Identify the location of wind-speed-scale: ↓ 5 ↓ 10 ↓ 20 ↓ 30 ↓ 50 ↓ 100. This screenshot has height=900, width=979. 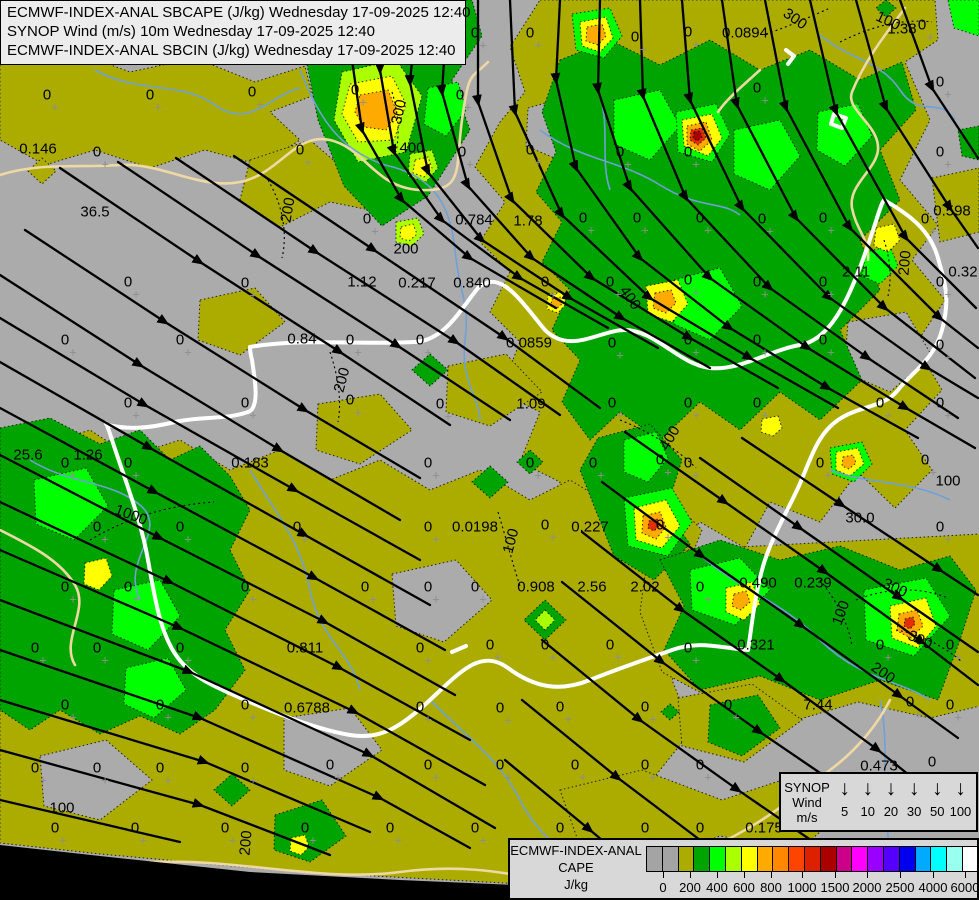
(904, 802).